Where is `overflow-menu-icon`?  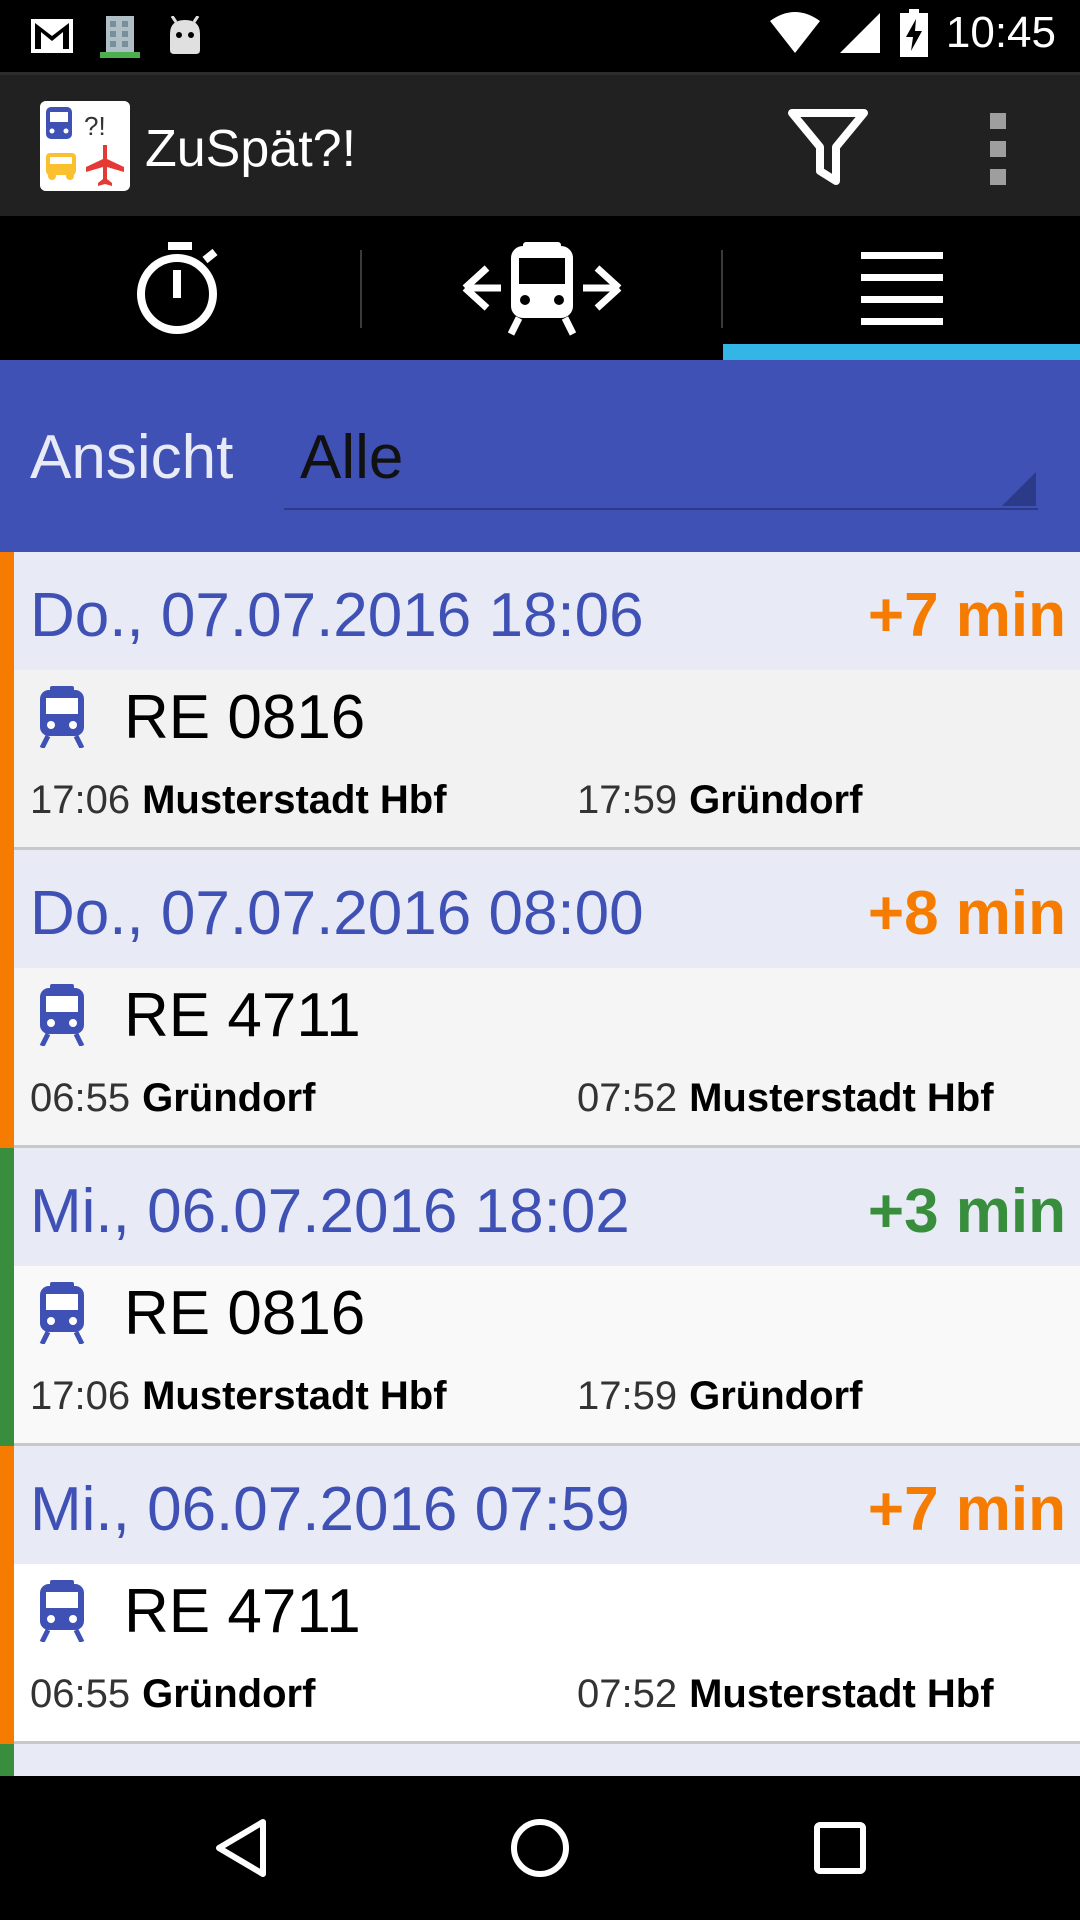 overflow-menu-icon is located at coordinates (998, 149).